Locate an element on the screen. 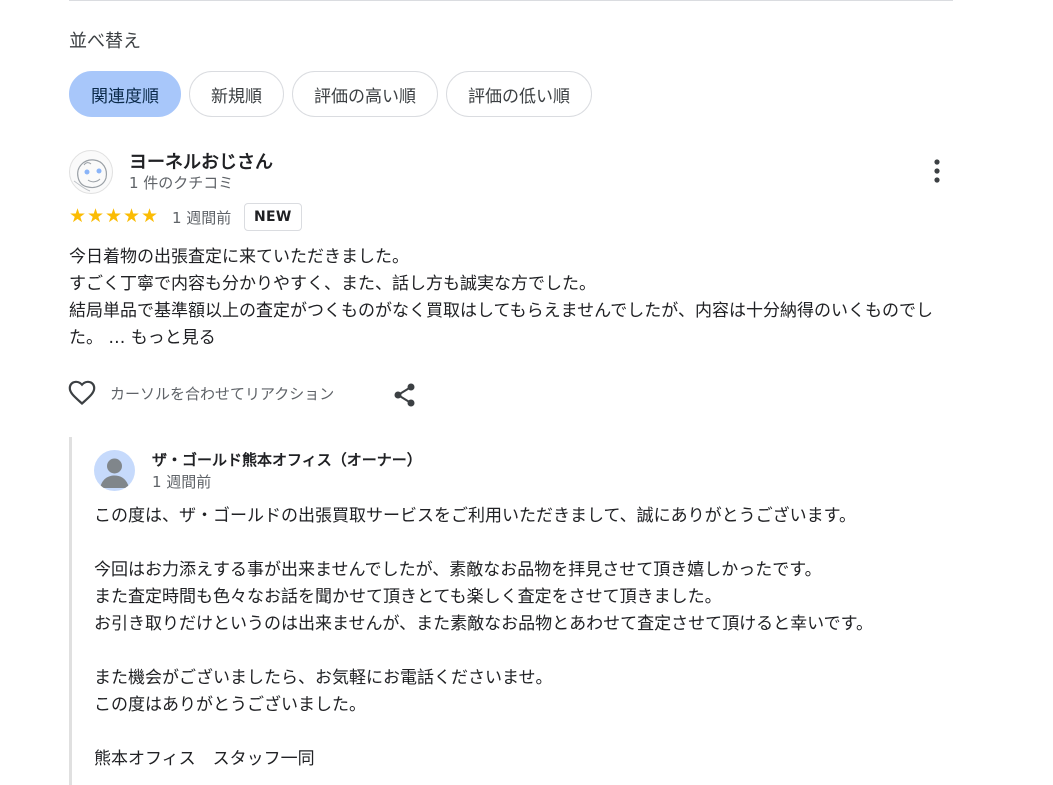 The height and width of the screenshot is (785, 1053). sort-chips: 関連度順 新規順 評価の高い順 評価の低い順 is located at coordinates (330, 94).